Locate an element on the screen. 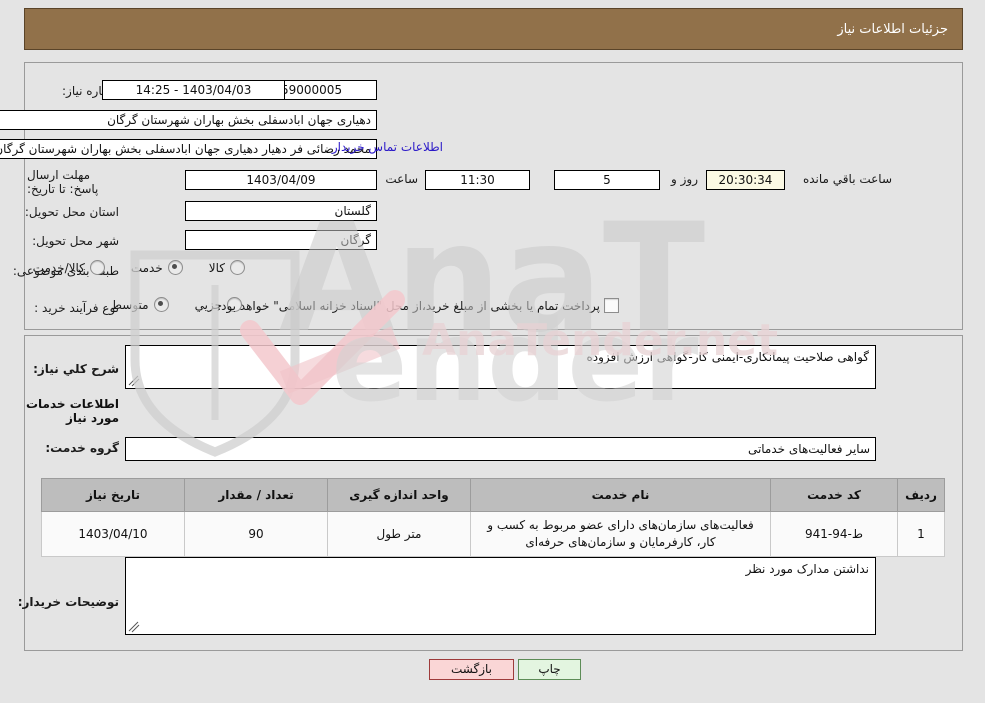  purchase-option-motevaset: متوسط is located at coordinates (140, 304).